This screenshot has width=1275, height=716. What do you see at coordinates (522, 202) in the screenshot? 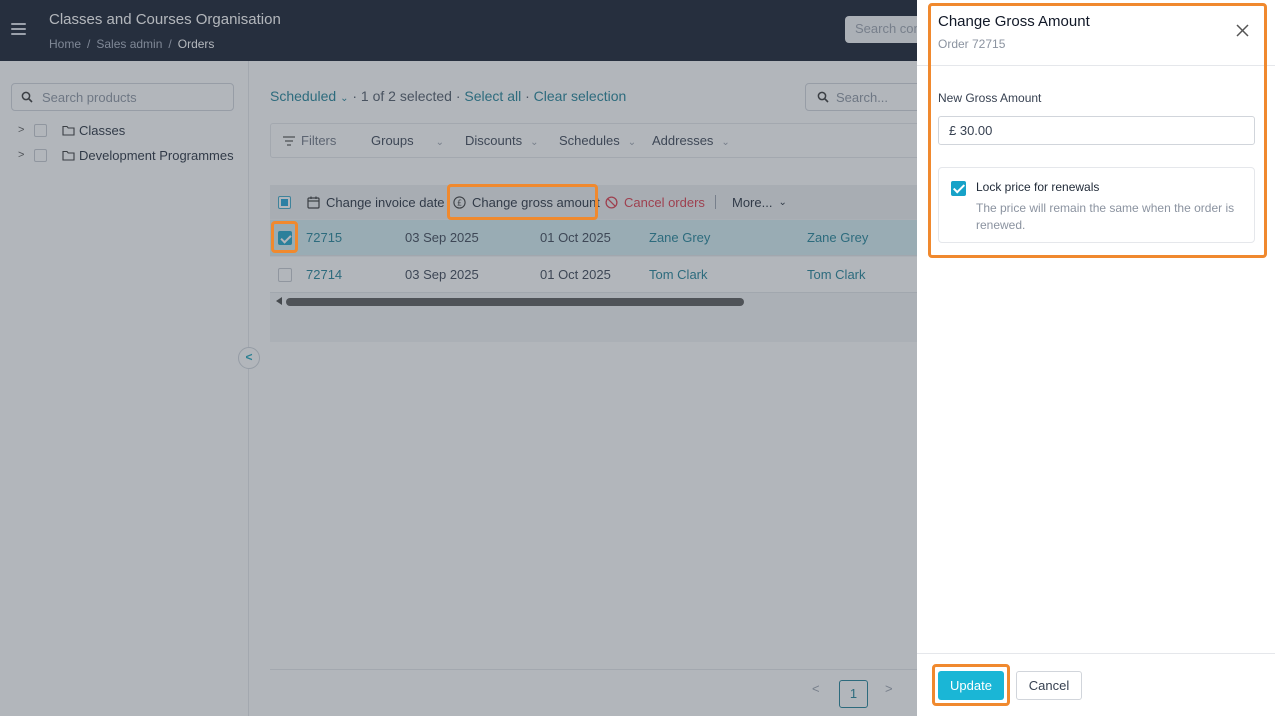
I see `highlight-gross-amount` at bounding box center [522, 202].